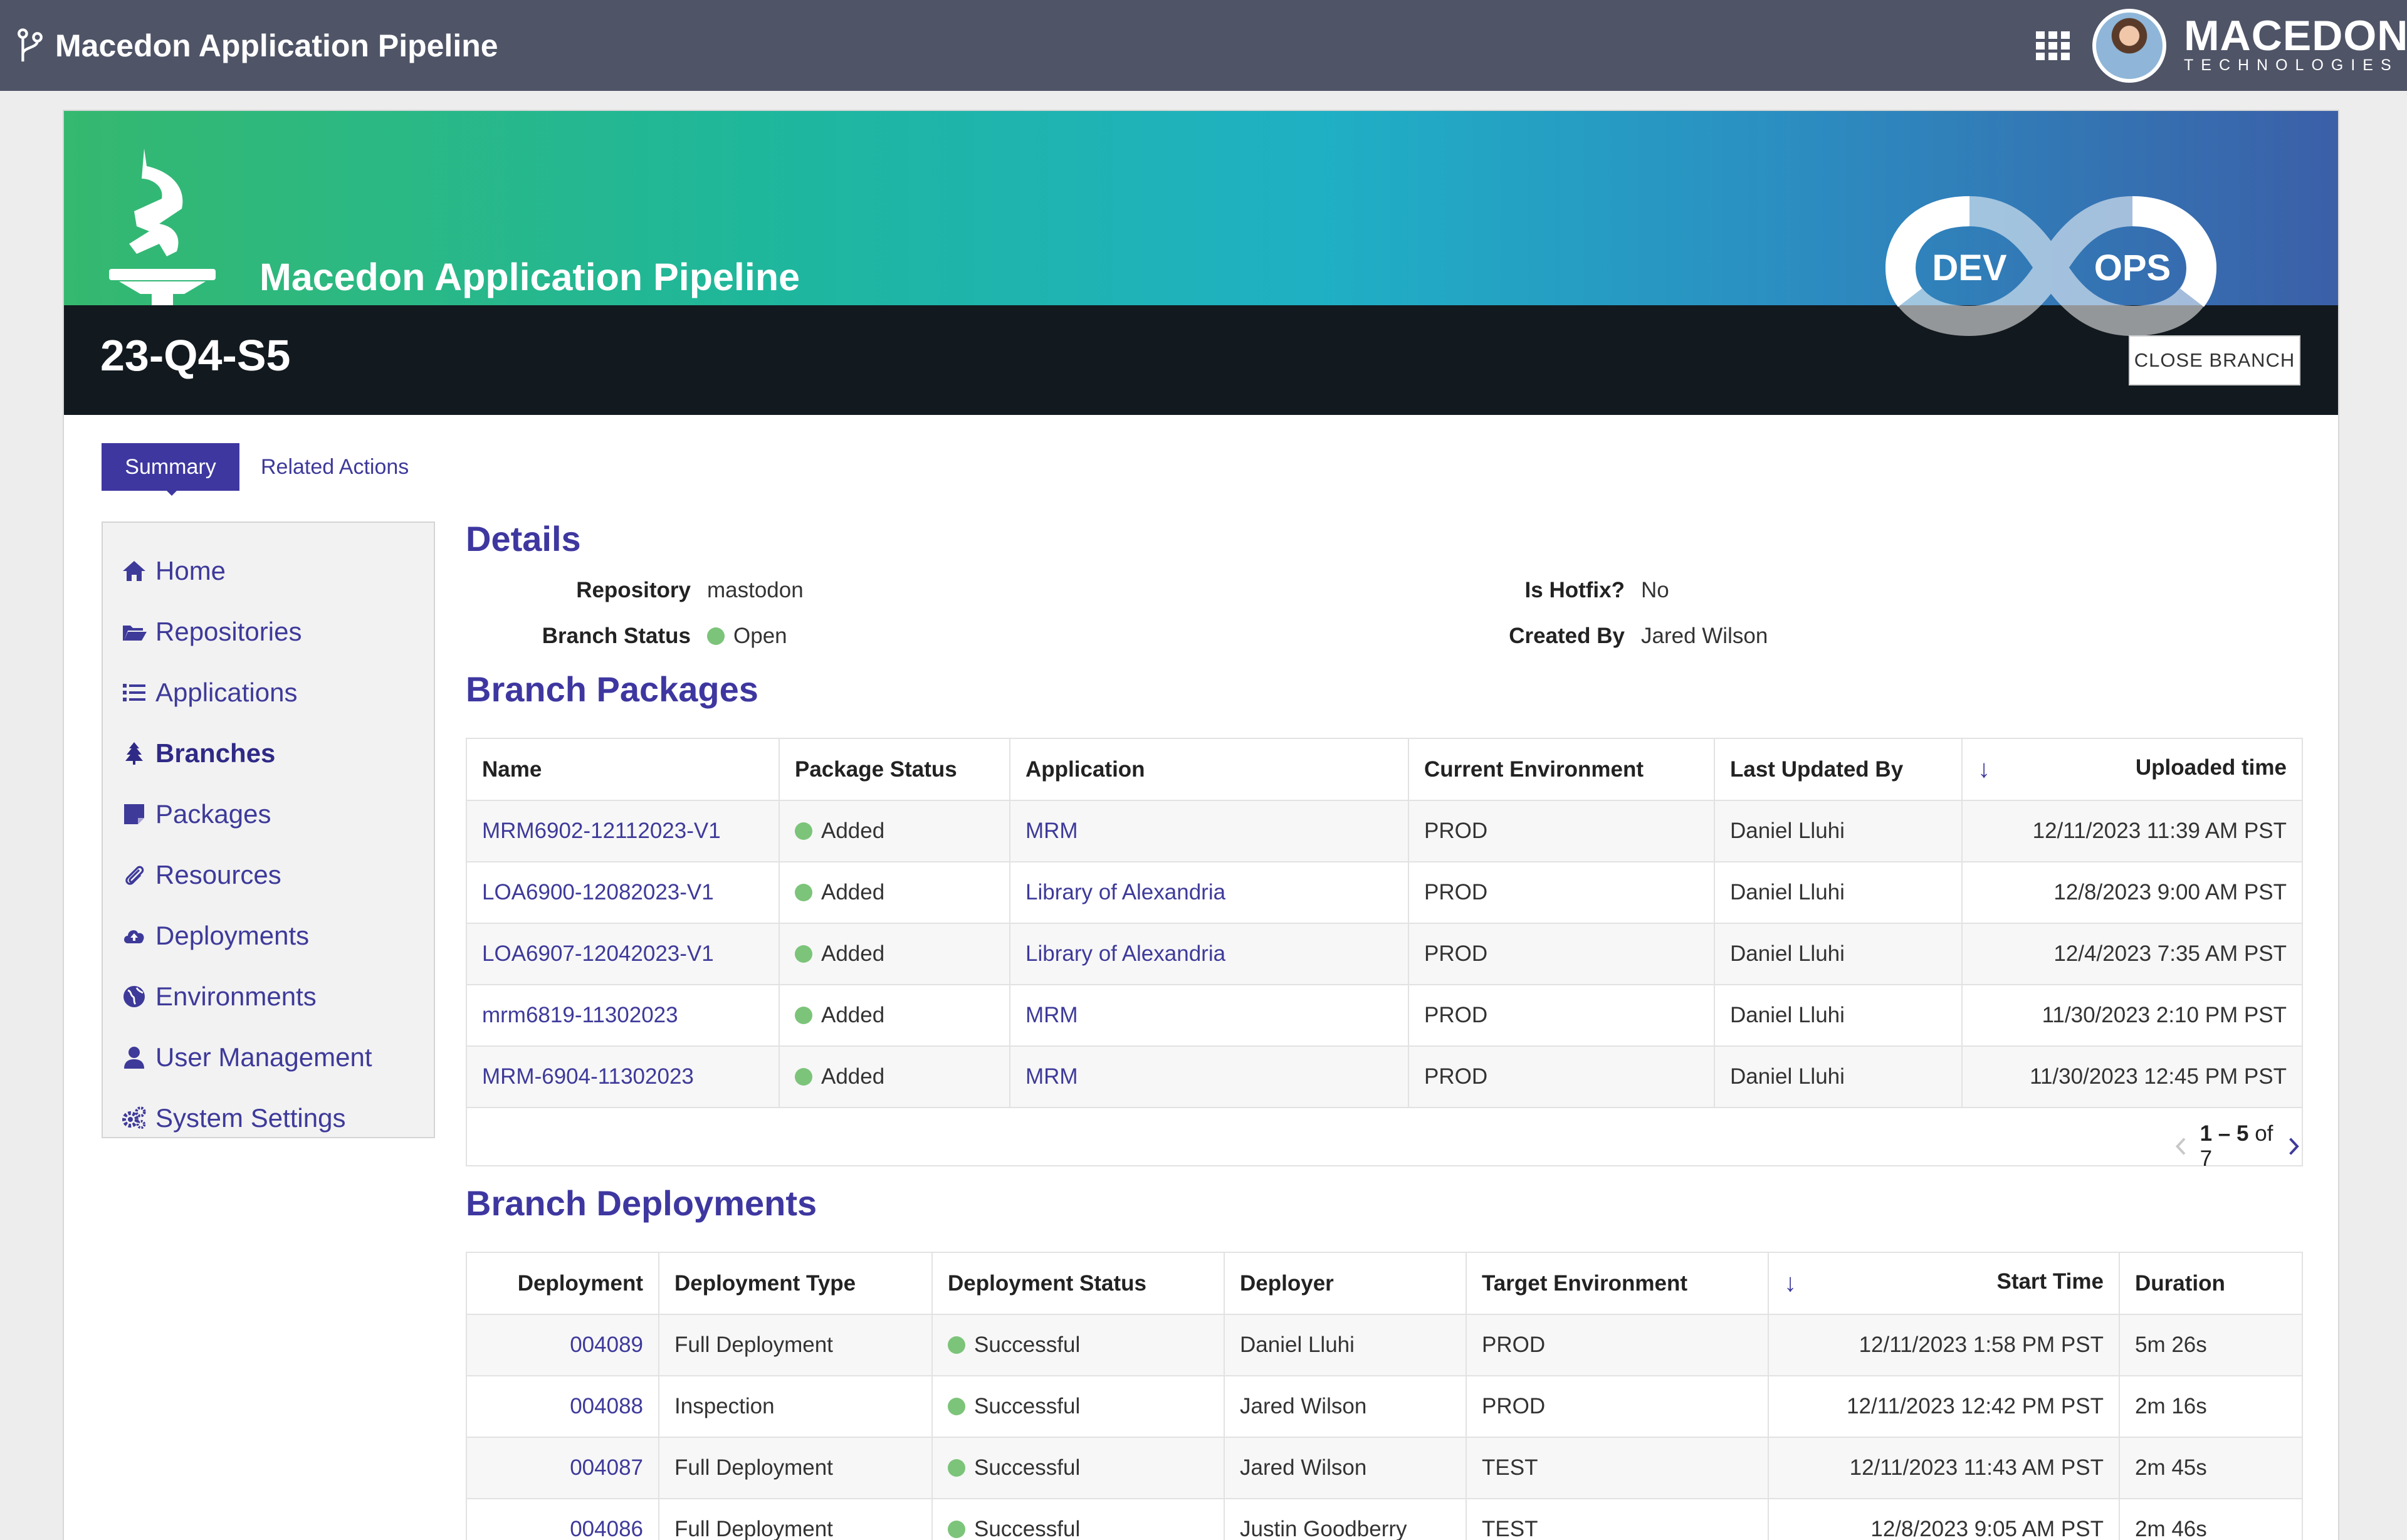  I want to click on column-header-target-environment: Target Environment, so click(1617, 1284).